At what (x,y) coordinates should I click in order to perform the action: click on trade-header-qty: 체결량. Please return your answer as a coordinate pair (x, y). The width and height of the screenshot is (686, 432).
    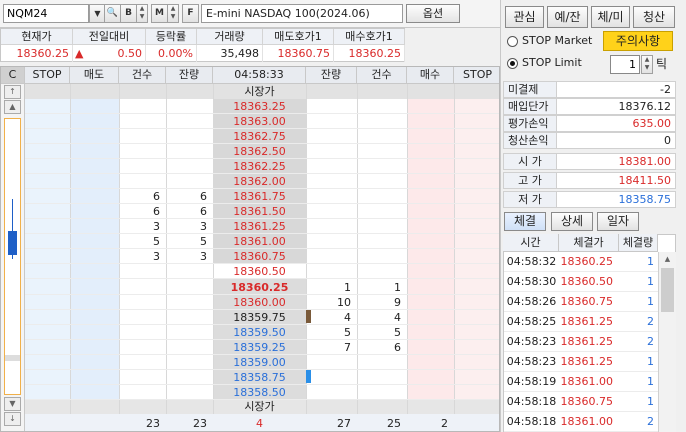
    Looking at the image, I should click on (638, 243).